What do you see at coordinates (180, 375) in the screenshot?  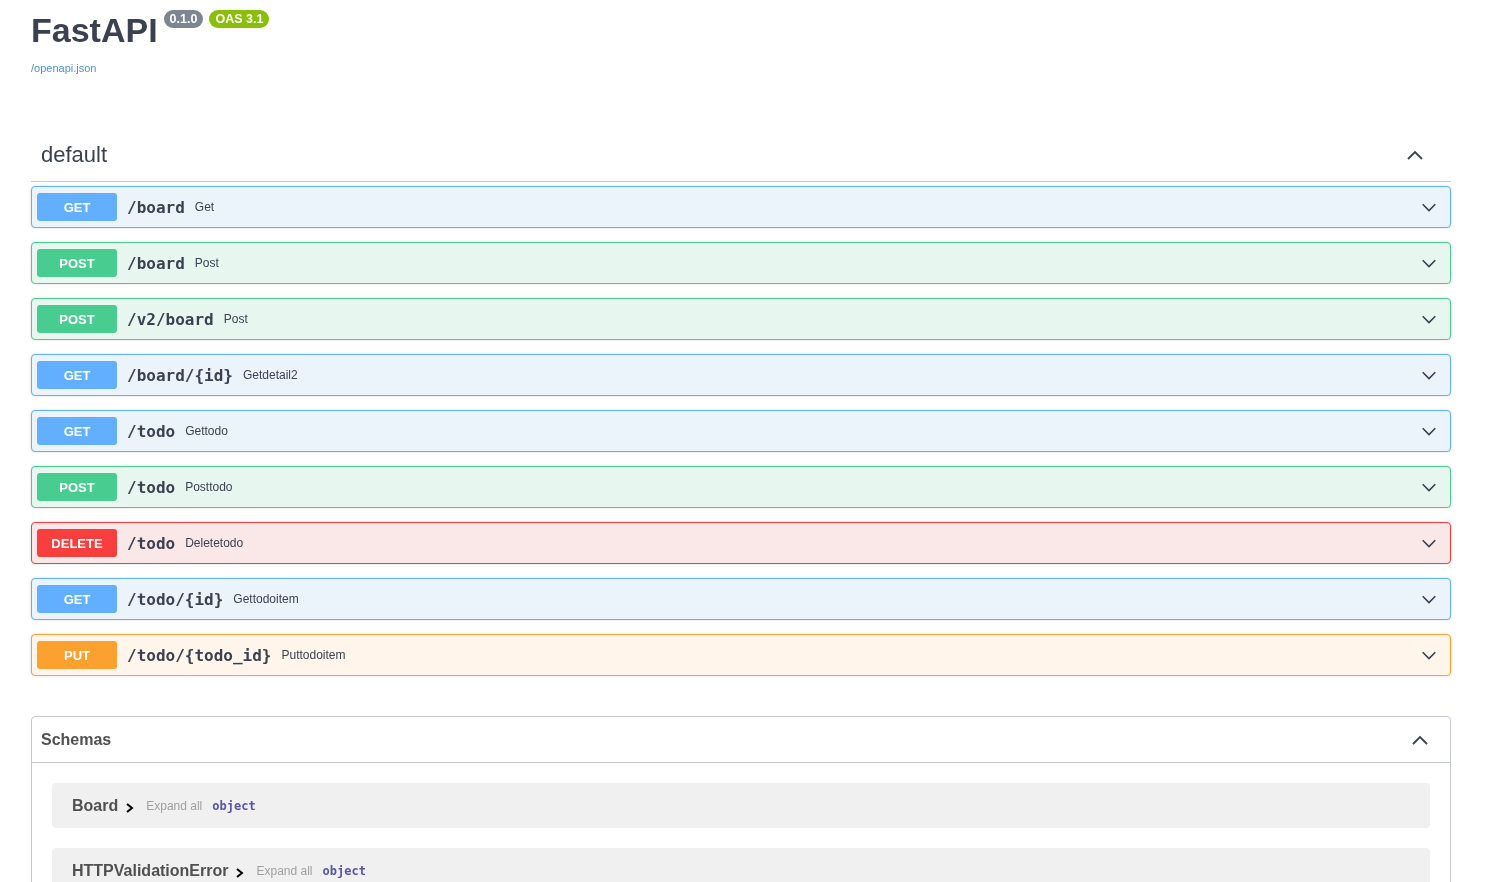 I see `endpoint-path: /board/{id}` at bounding box center [180, 375].